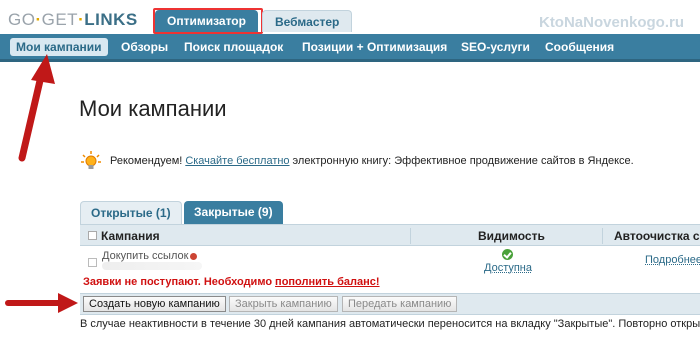  I want to click on table-header: Кампания Видимость Автоочистка сс, so click(390, 235).